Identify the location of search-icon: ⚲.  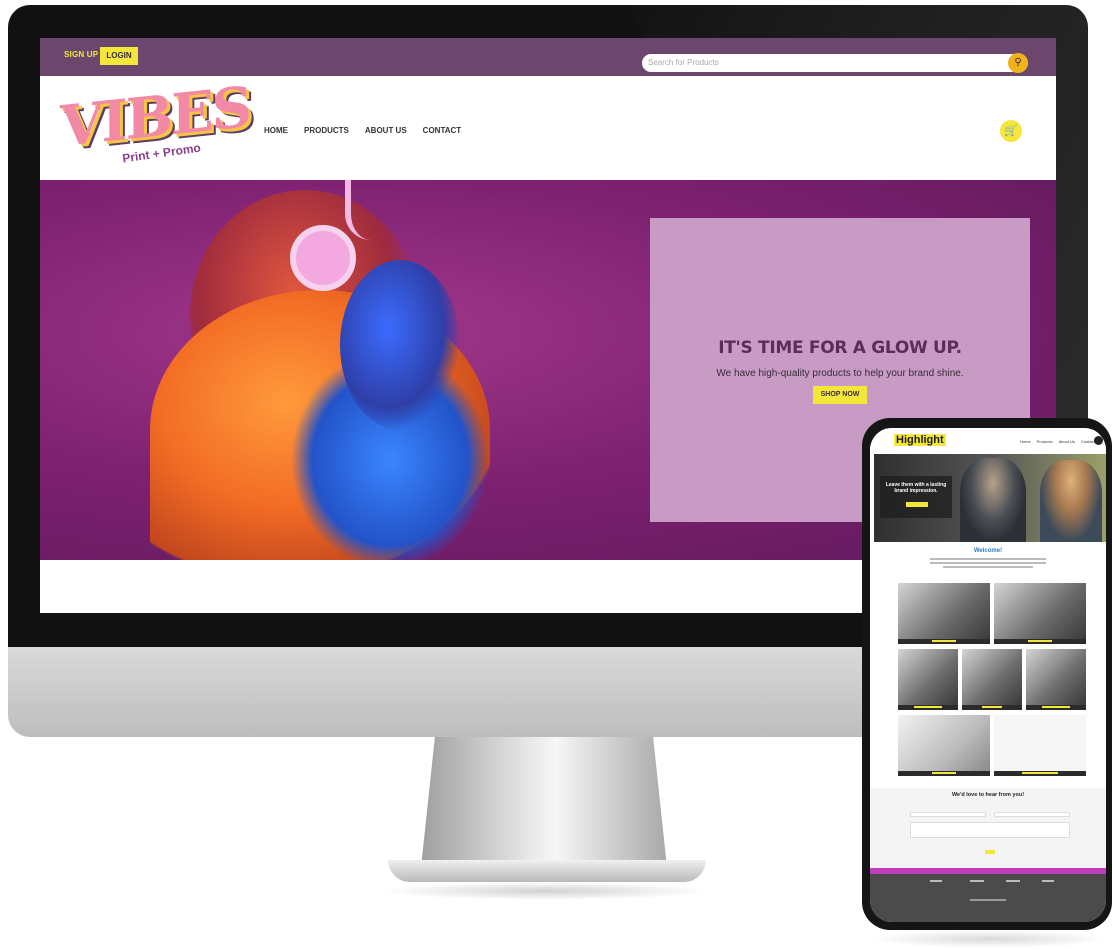
(1018, 63).